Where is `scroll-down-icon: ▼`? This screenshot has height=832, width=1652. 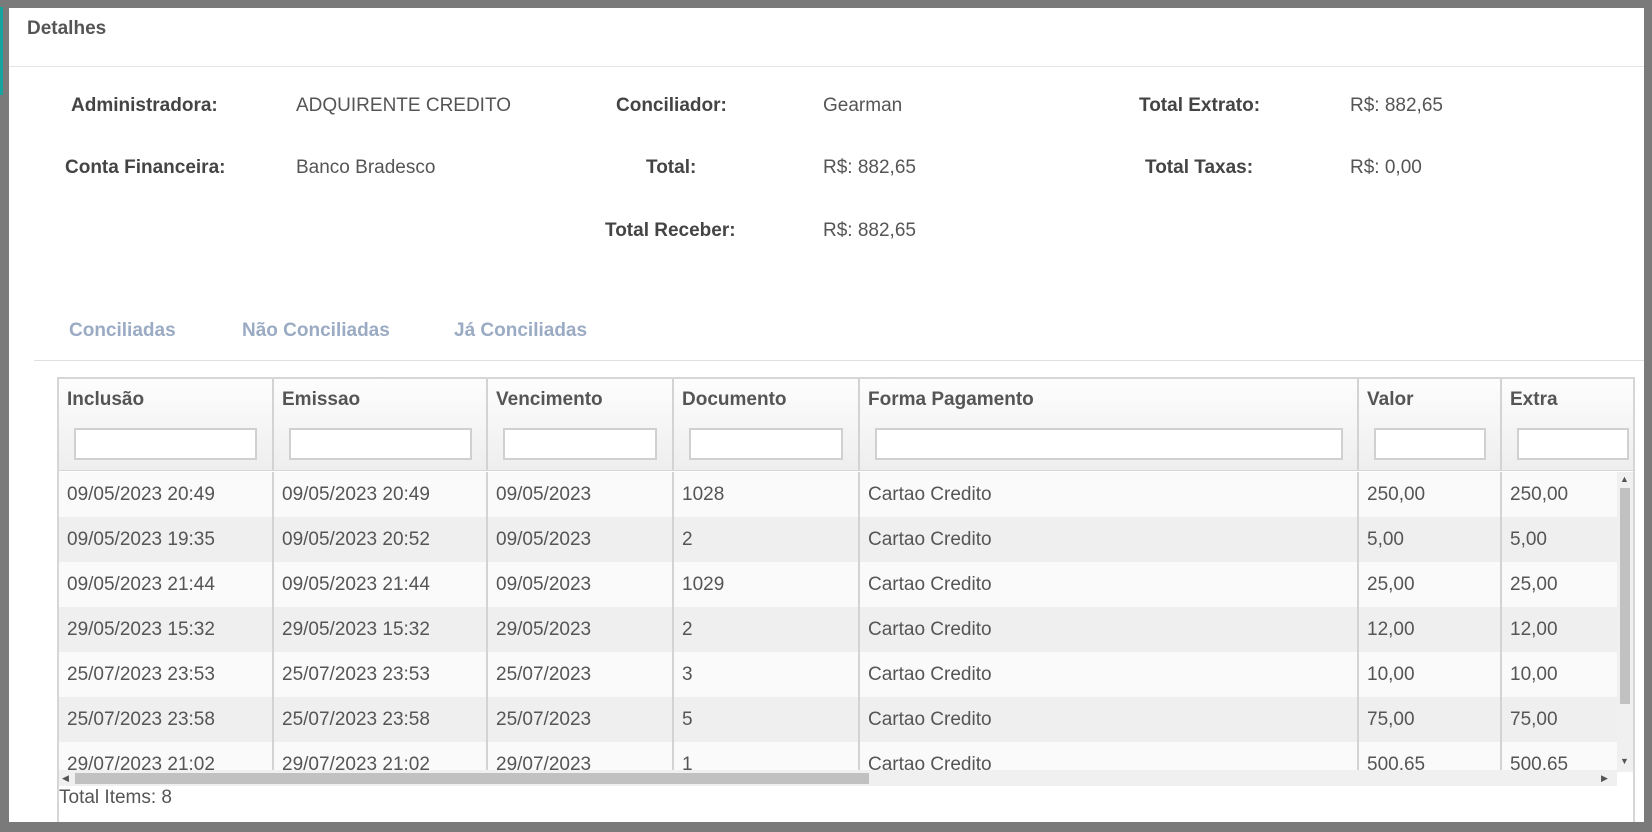 scroll-down-icon: ▼ is located at coordinates (1624, 761).